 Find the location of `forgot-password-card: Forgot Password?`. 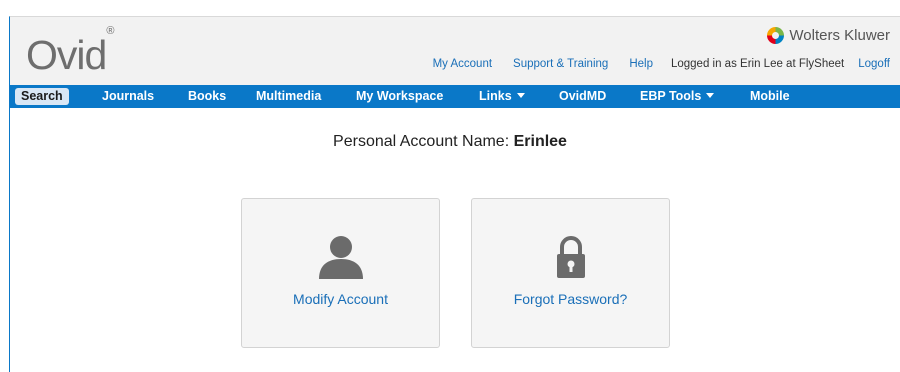

forgot-password-card: Forgot Password? is located at coordinates (570, 273).